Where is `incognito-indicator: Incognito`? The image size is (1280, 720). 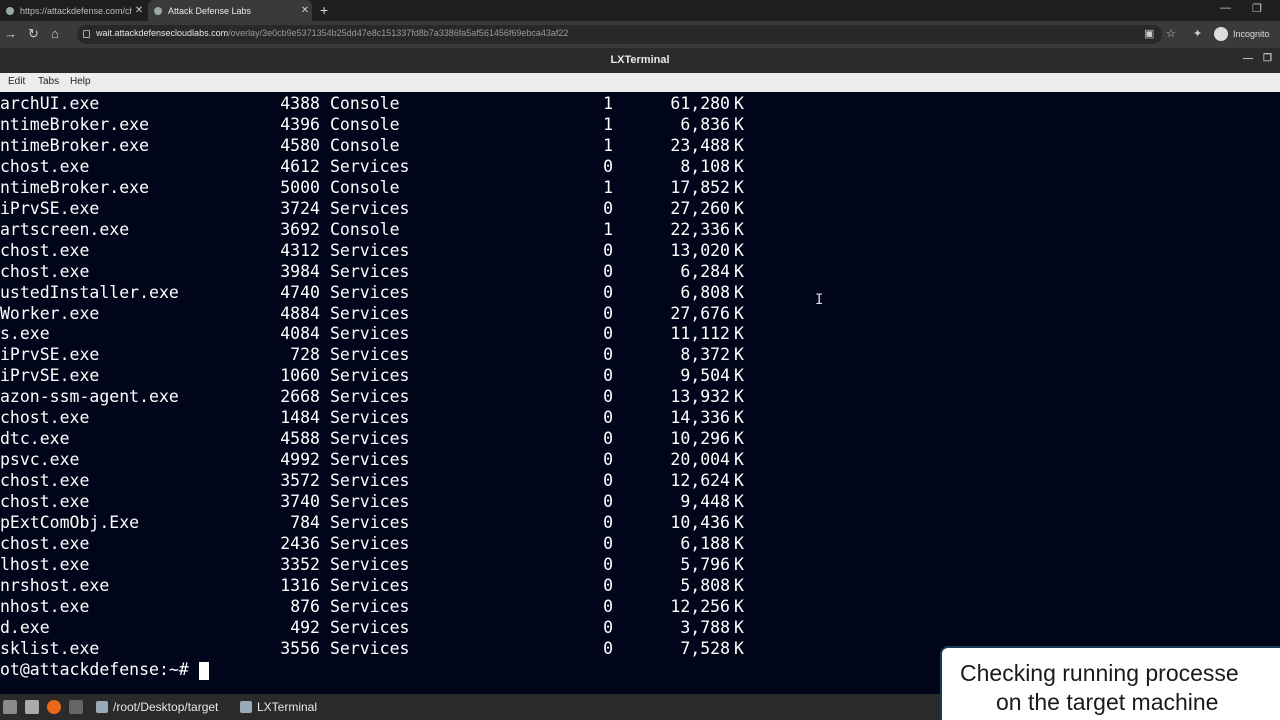 incognito-indicator: Incognito is located at coordinates (1242, 34).